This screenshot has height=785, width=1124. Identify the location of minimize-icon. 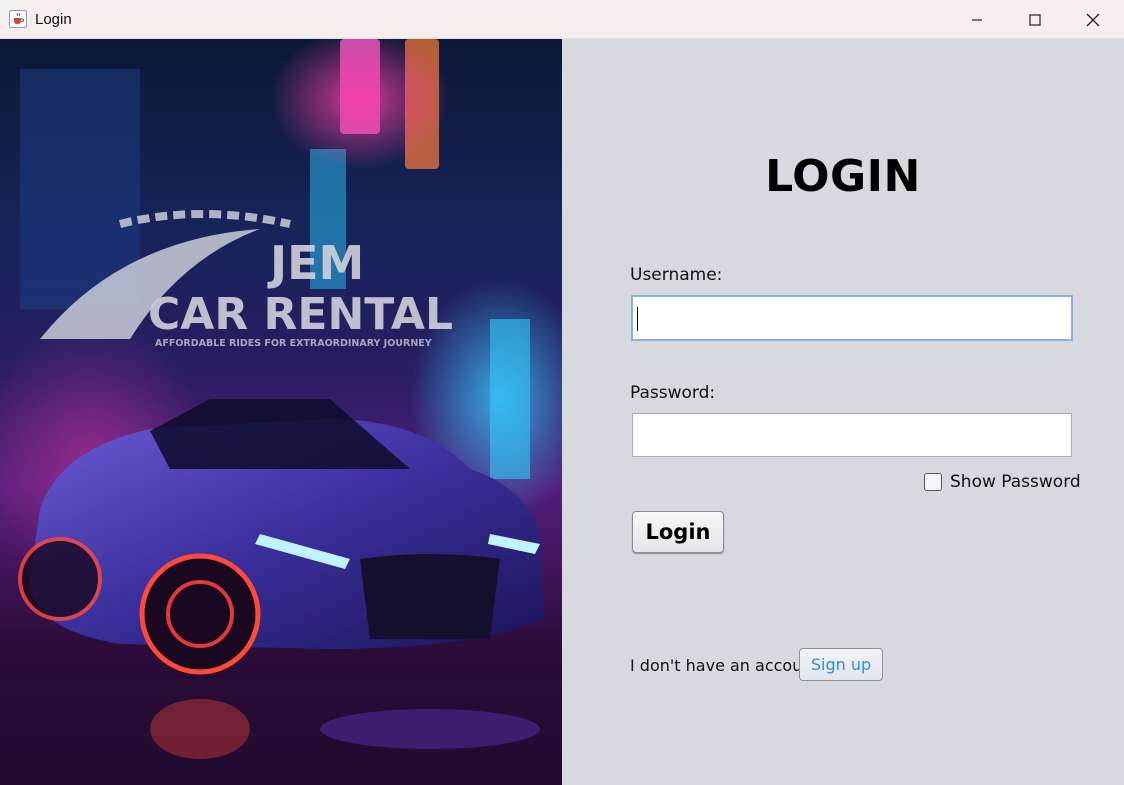
(977, 19).